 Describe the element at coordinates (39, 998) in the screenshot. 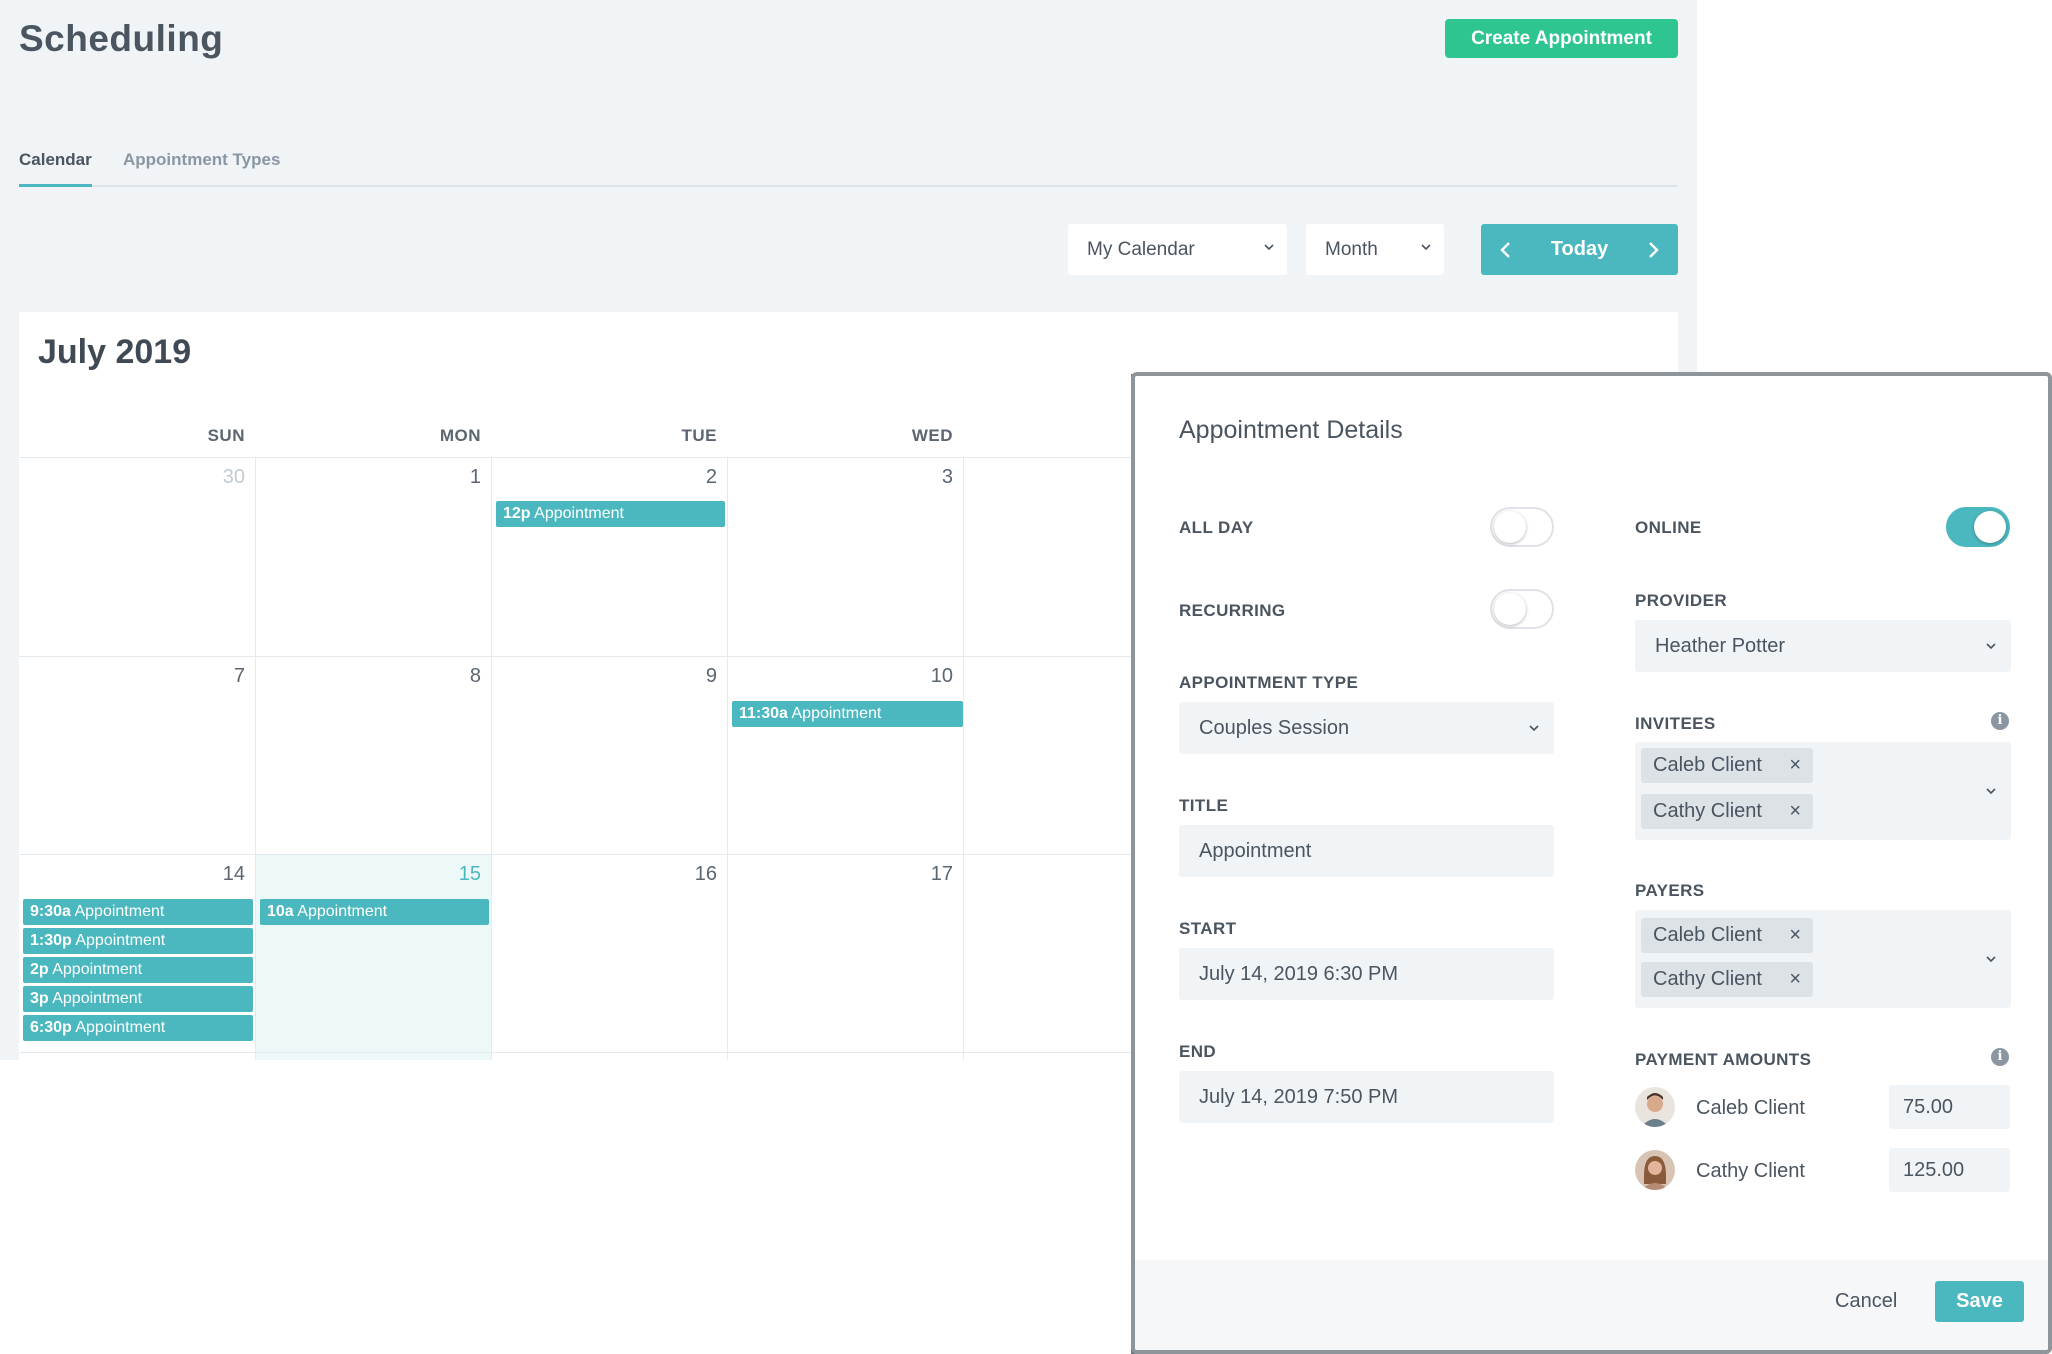

I see `event-time: 3p` at that location.